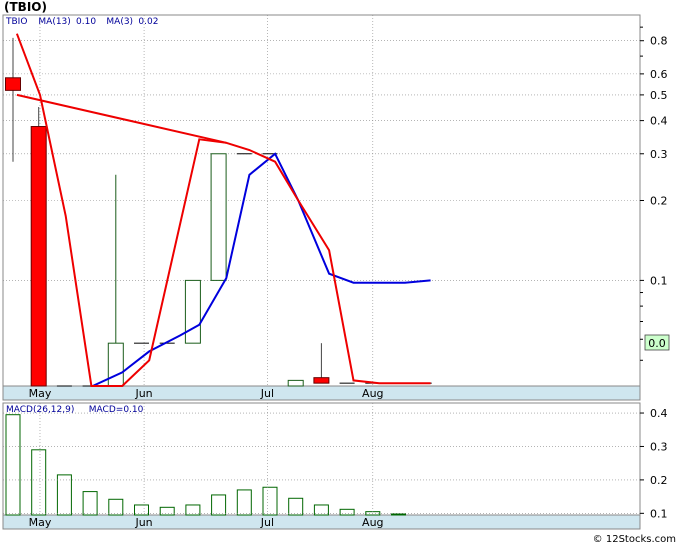 The width and height of the screenshot is (680, 550). I want to click on price-legend-value: 0.02, so click(148, 22).